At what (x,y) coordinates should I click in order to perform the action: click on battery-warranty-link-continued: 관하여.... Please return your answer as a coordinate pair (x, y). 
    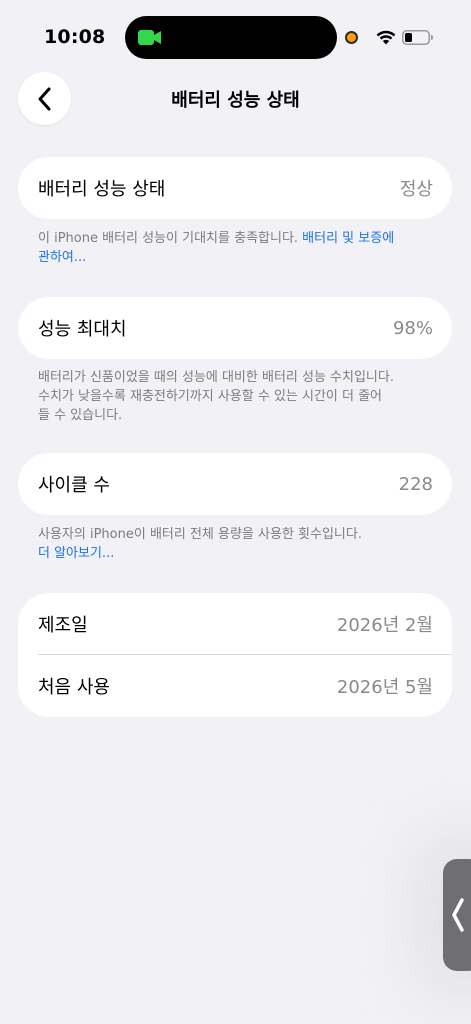
    Looking at the image, I should click on (62, 257).